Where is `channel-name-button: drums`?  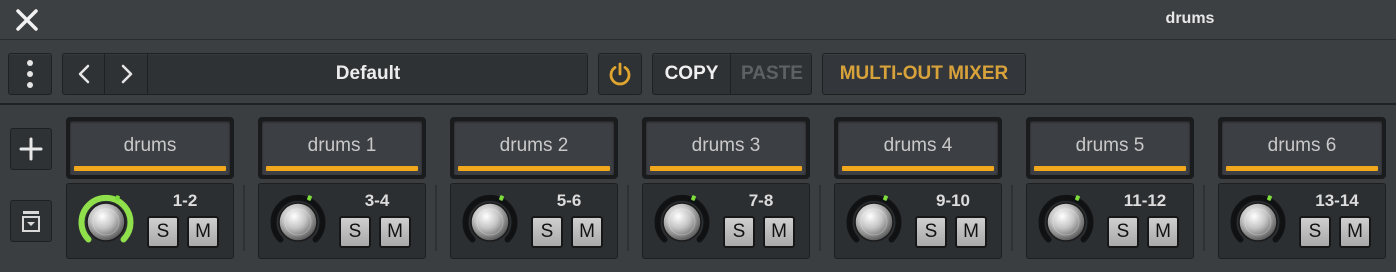
channel-name-button: drums is located at coordinates (150, 148).